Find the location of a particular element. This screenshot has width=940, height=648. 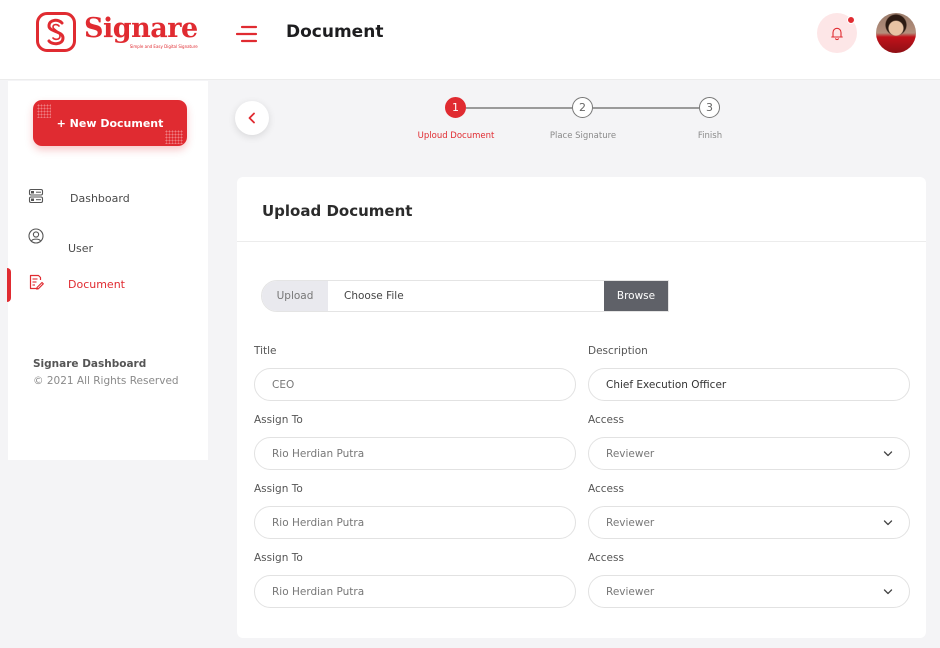

file-input-group: Upload Choose File Browse is located at coordinates (465, 296).